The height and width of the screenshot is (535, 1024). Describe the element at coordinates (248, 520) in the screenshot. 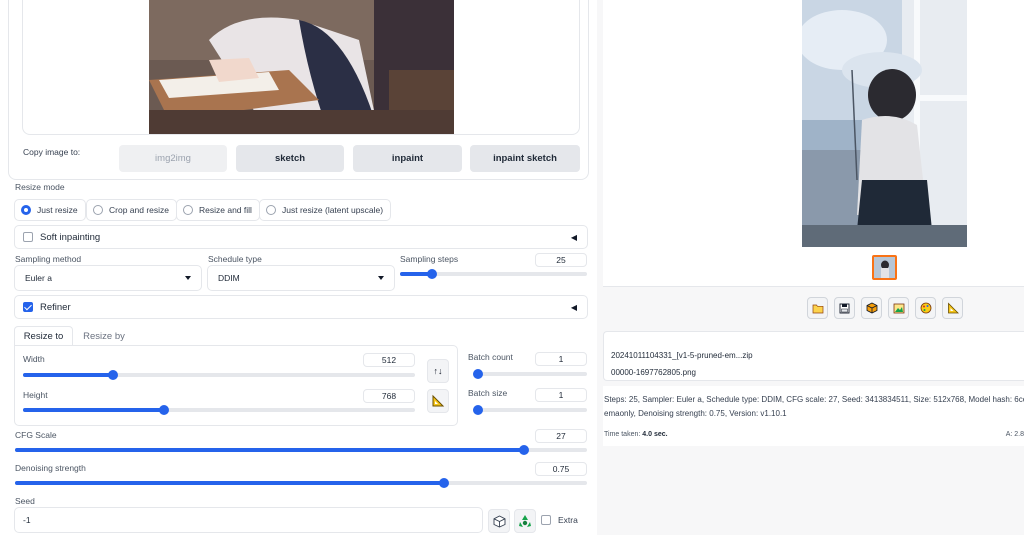

I see `seed-input: -1` at that location.